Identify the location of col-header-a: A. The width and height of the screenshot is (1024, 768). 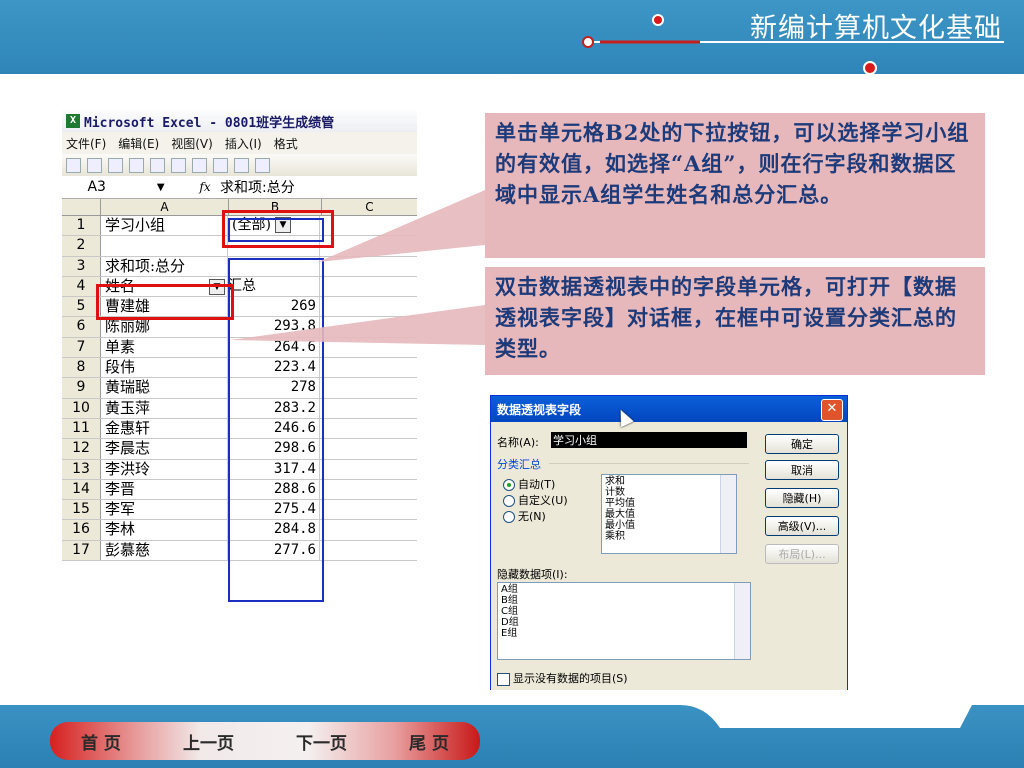
(165, 207).